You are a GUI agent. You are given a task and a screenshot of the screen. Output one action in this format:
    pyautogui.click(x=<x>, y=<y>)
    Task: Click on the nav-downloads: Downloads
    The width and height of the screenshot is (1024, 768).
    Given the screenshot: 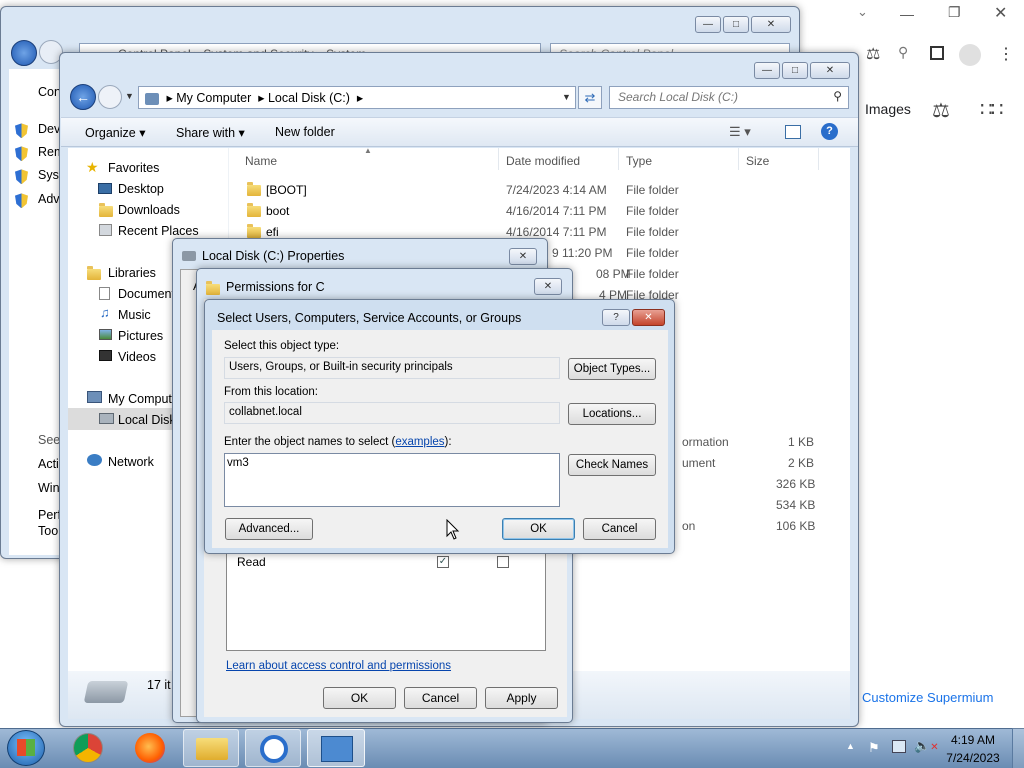 What is the action you would take?
    pyautogui.click(x=149, y=210)
    